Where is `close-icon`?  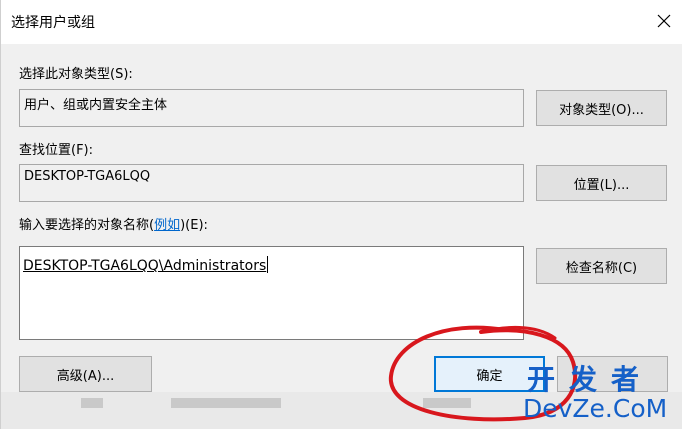 close-icon is located at coordinates (664, 21).